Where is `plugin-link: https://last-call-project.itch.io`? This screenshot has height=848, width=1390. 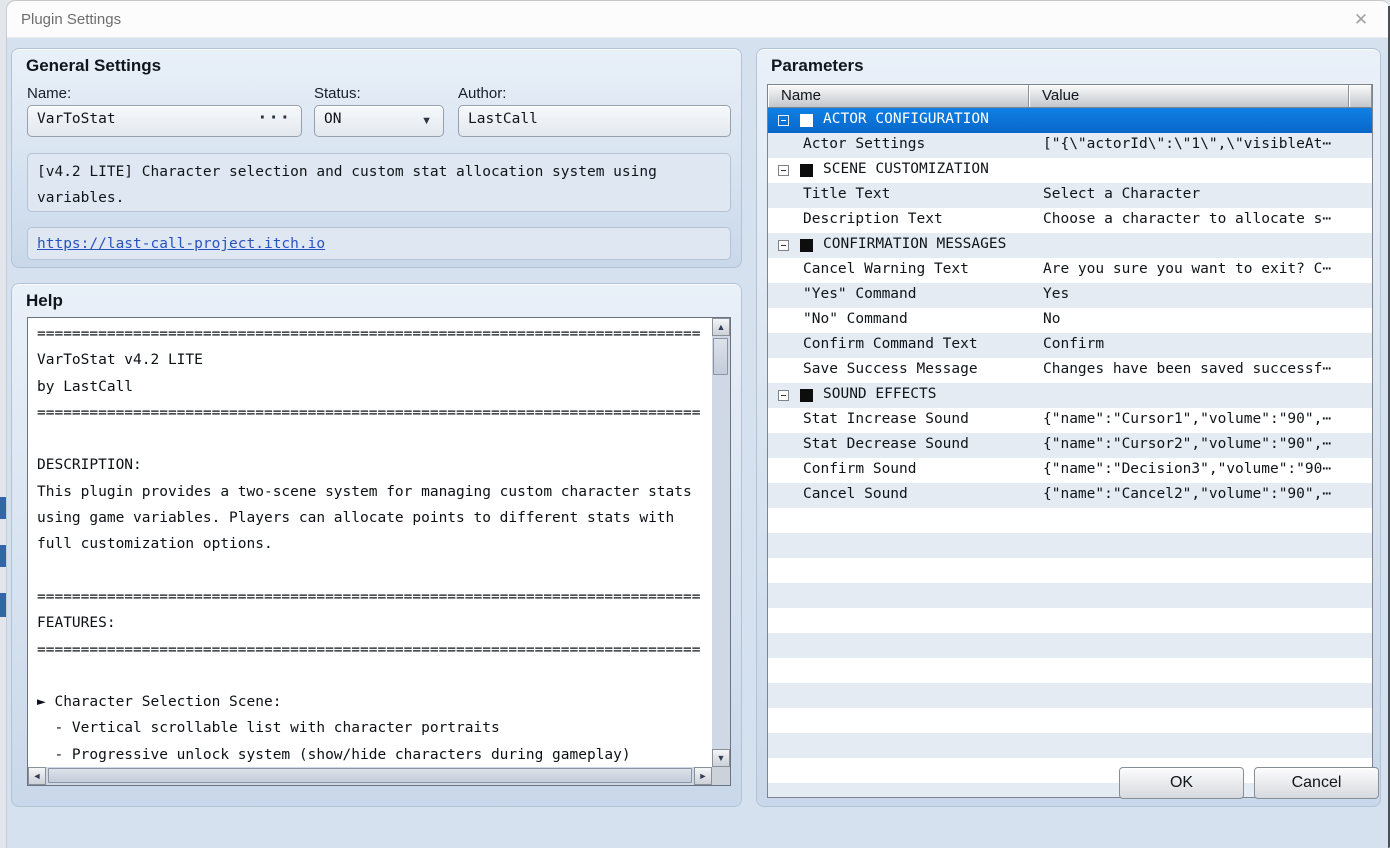 plugin-link: https://last-call-project.itch.io is located at coordinates (181, 244).